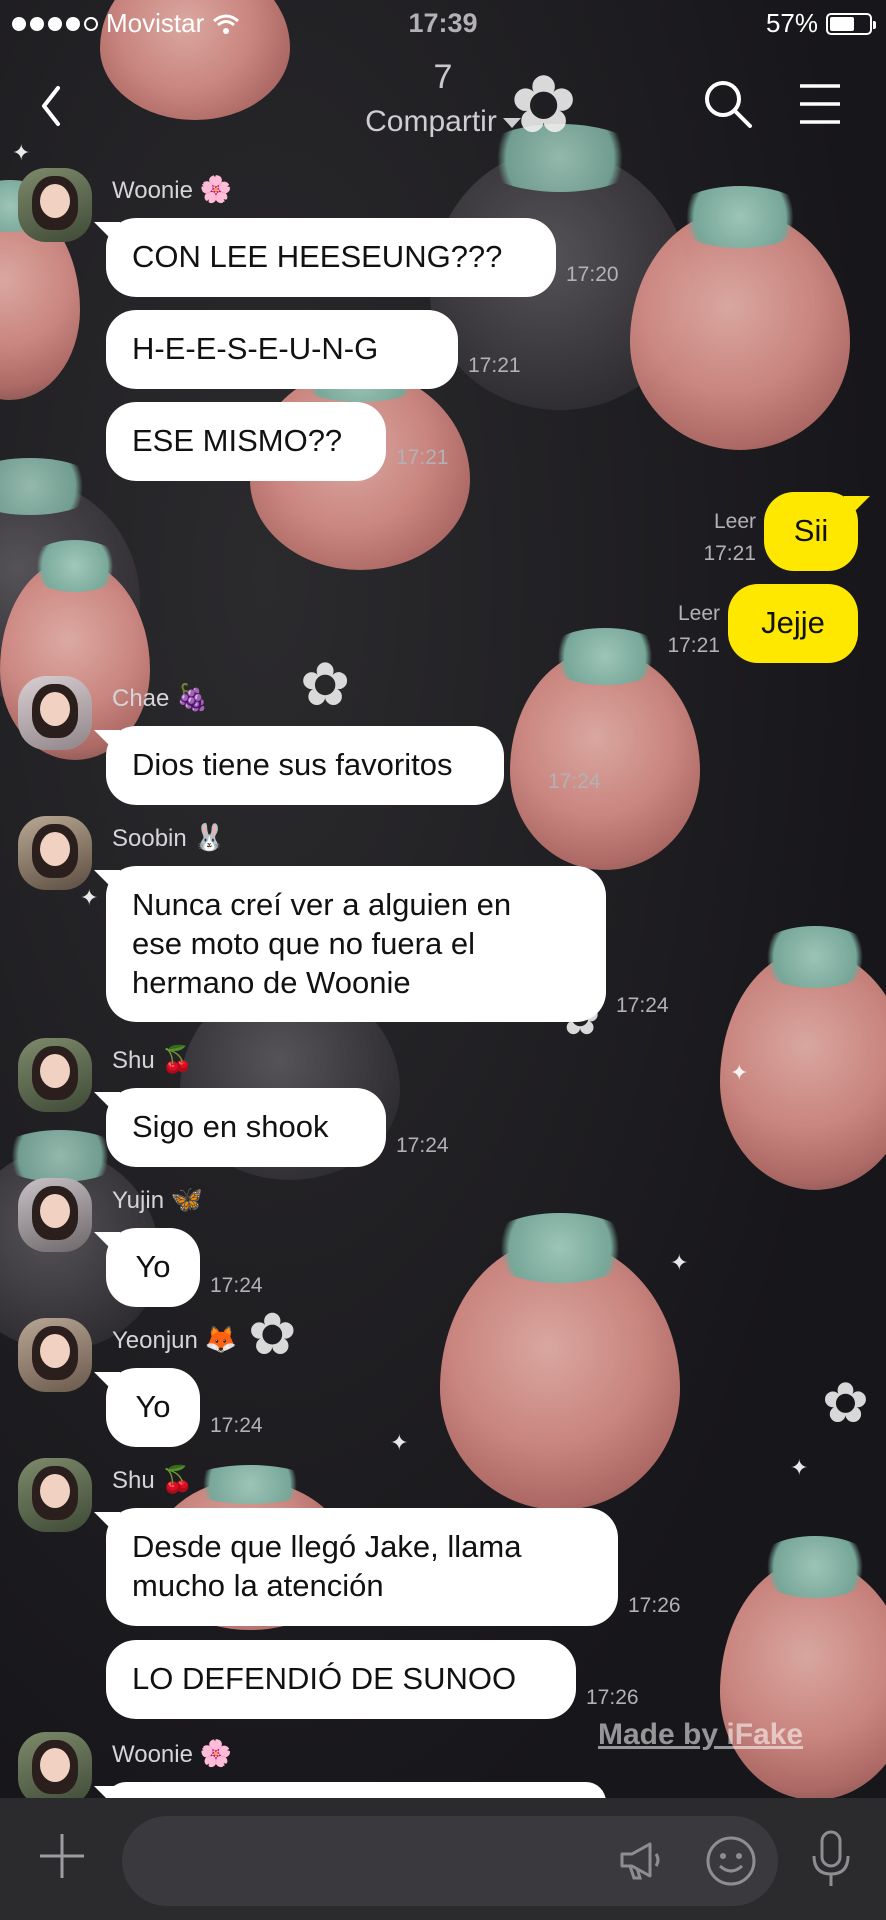 This screenshot has height=1920, width=886. What do you see at coordinates (701, 1734) in the screenshot?
I see `watermark: Made by iFake` at bounding box center [701, 1734].